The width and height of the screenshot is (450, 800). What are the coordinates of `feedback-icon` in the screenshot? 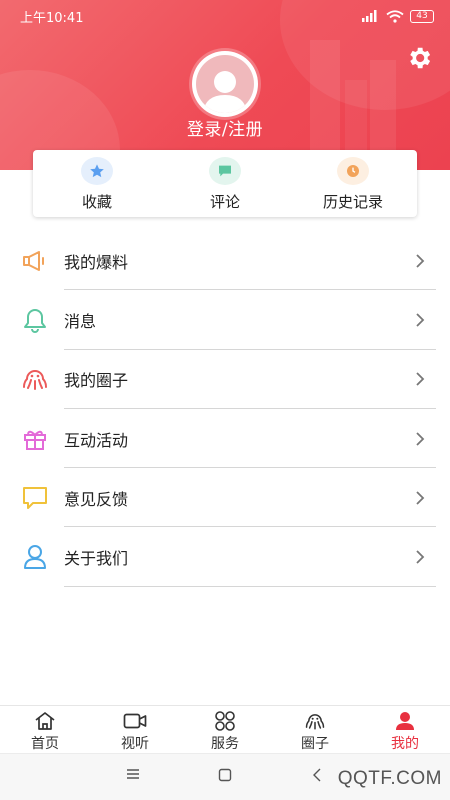 It's located at (35, 498).